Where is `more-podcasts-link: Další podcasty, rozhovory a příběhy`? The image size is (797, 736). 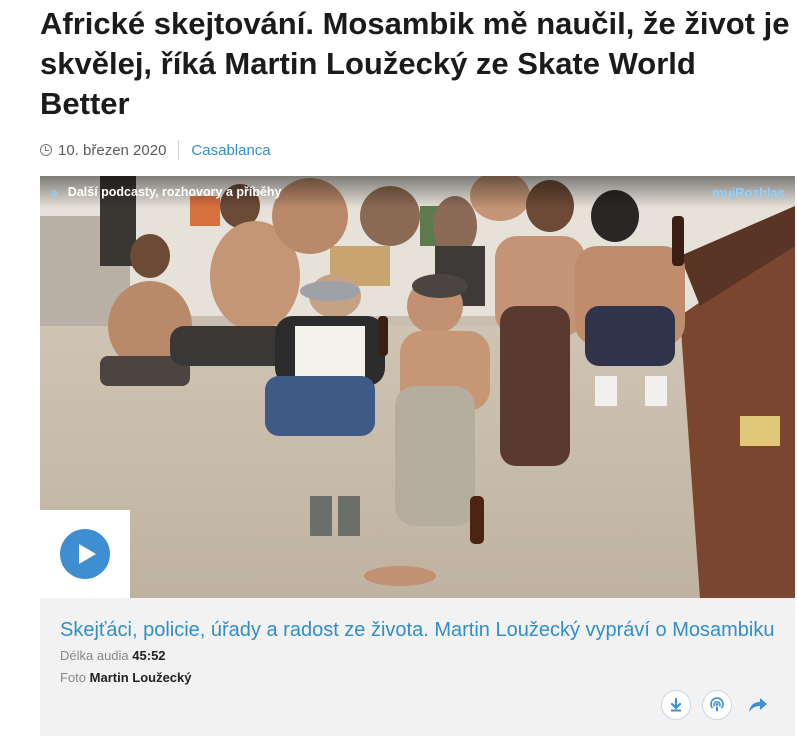 more-podcasts-link: Další podcasty, rozhovory a příběhy is located at coordinates (175, 192).